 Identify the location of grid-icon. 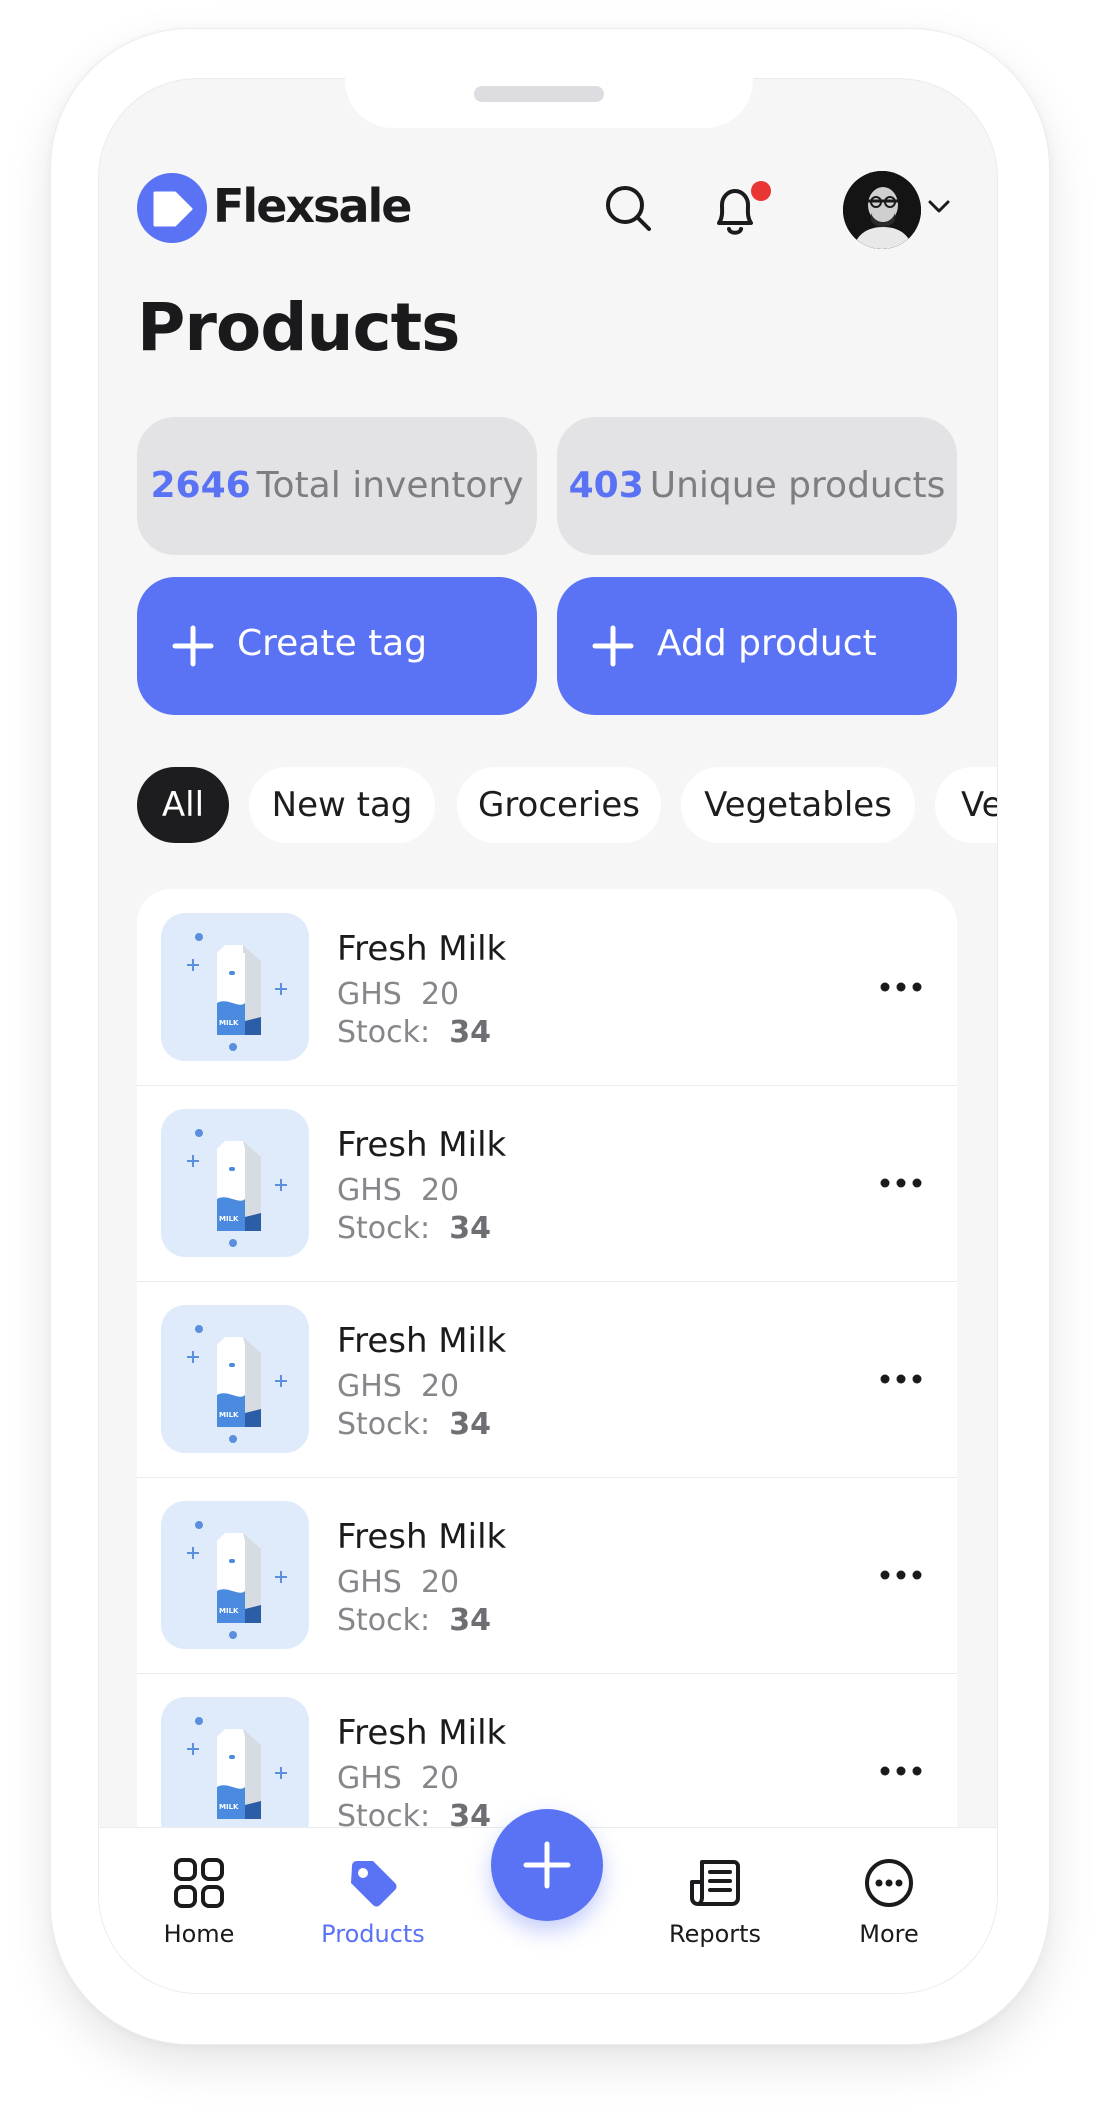
(199, 1883).